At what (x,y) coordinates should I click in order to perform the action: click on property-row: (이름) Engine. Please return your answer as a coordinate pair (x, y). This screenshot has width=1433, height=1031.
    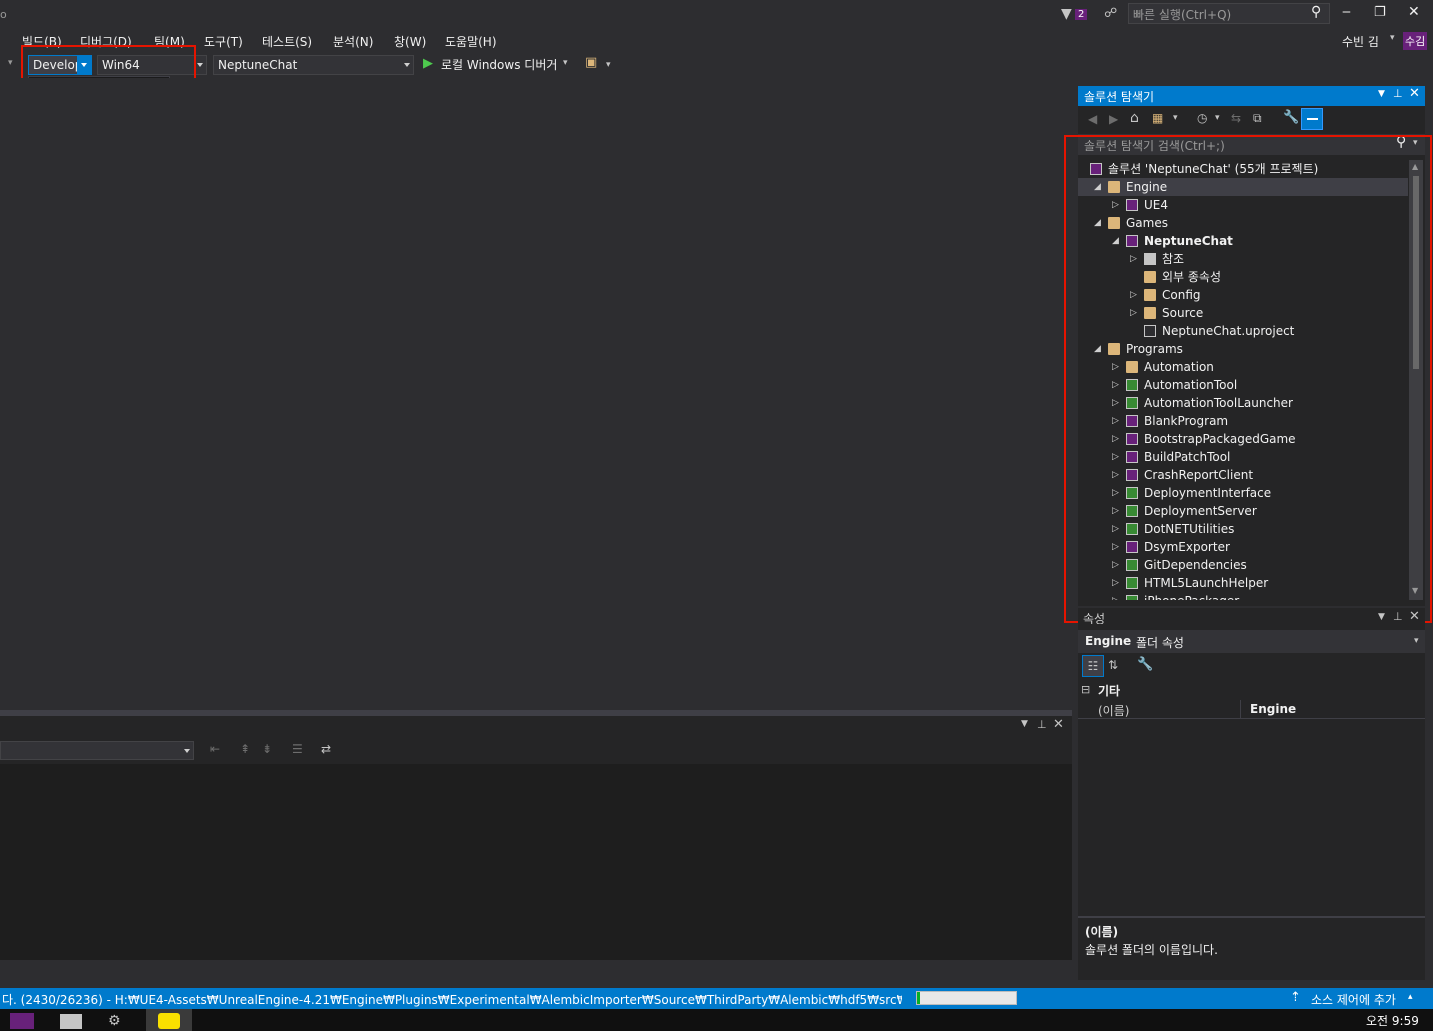
    Looking at the image, I should click on (1251, 709).